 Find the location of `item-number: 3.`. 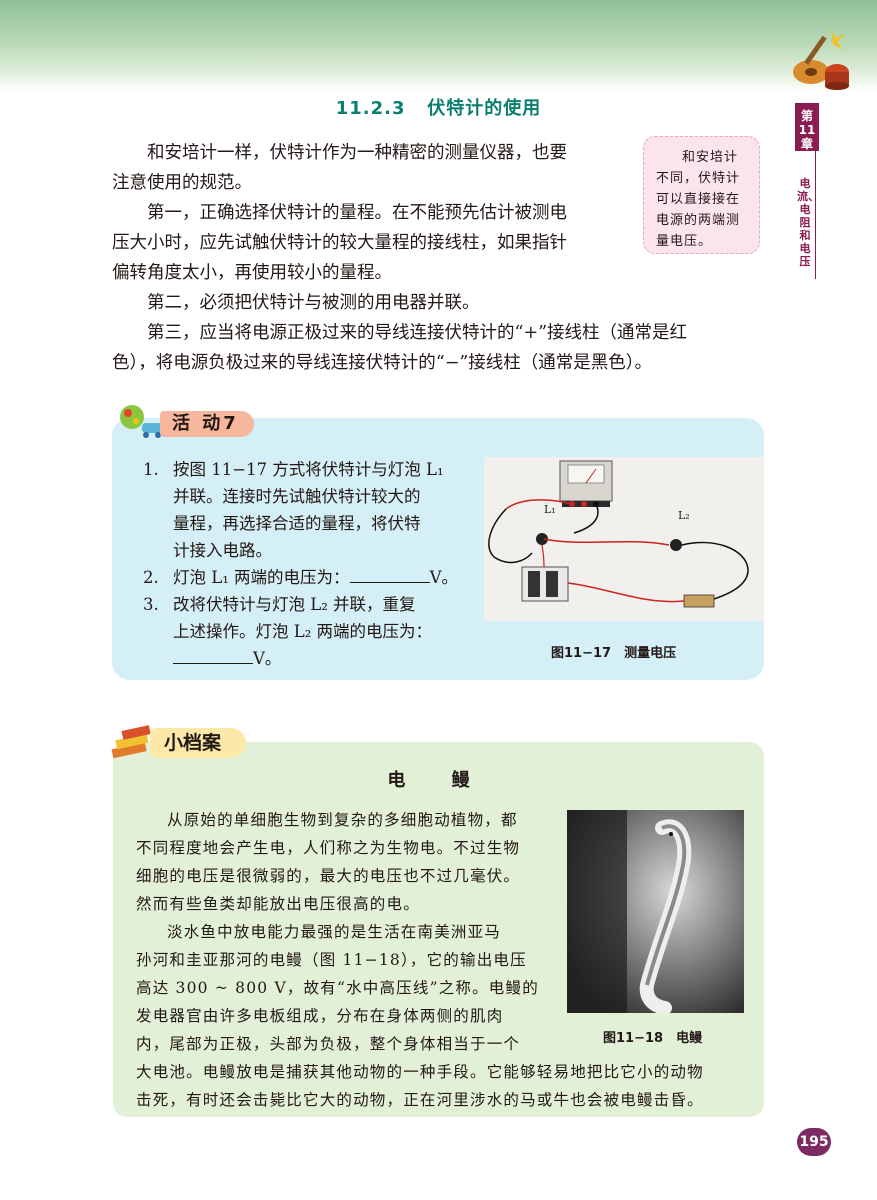

item-number: 3. is located at coordinates (151, 604).